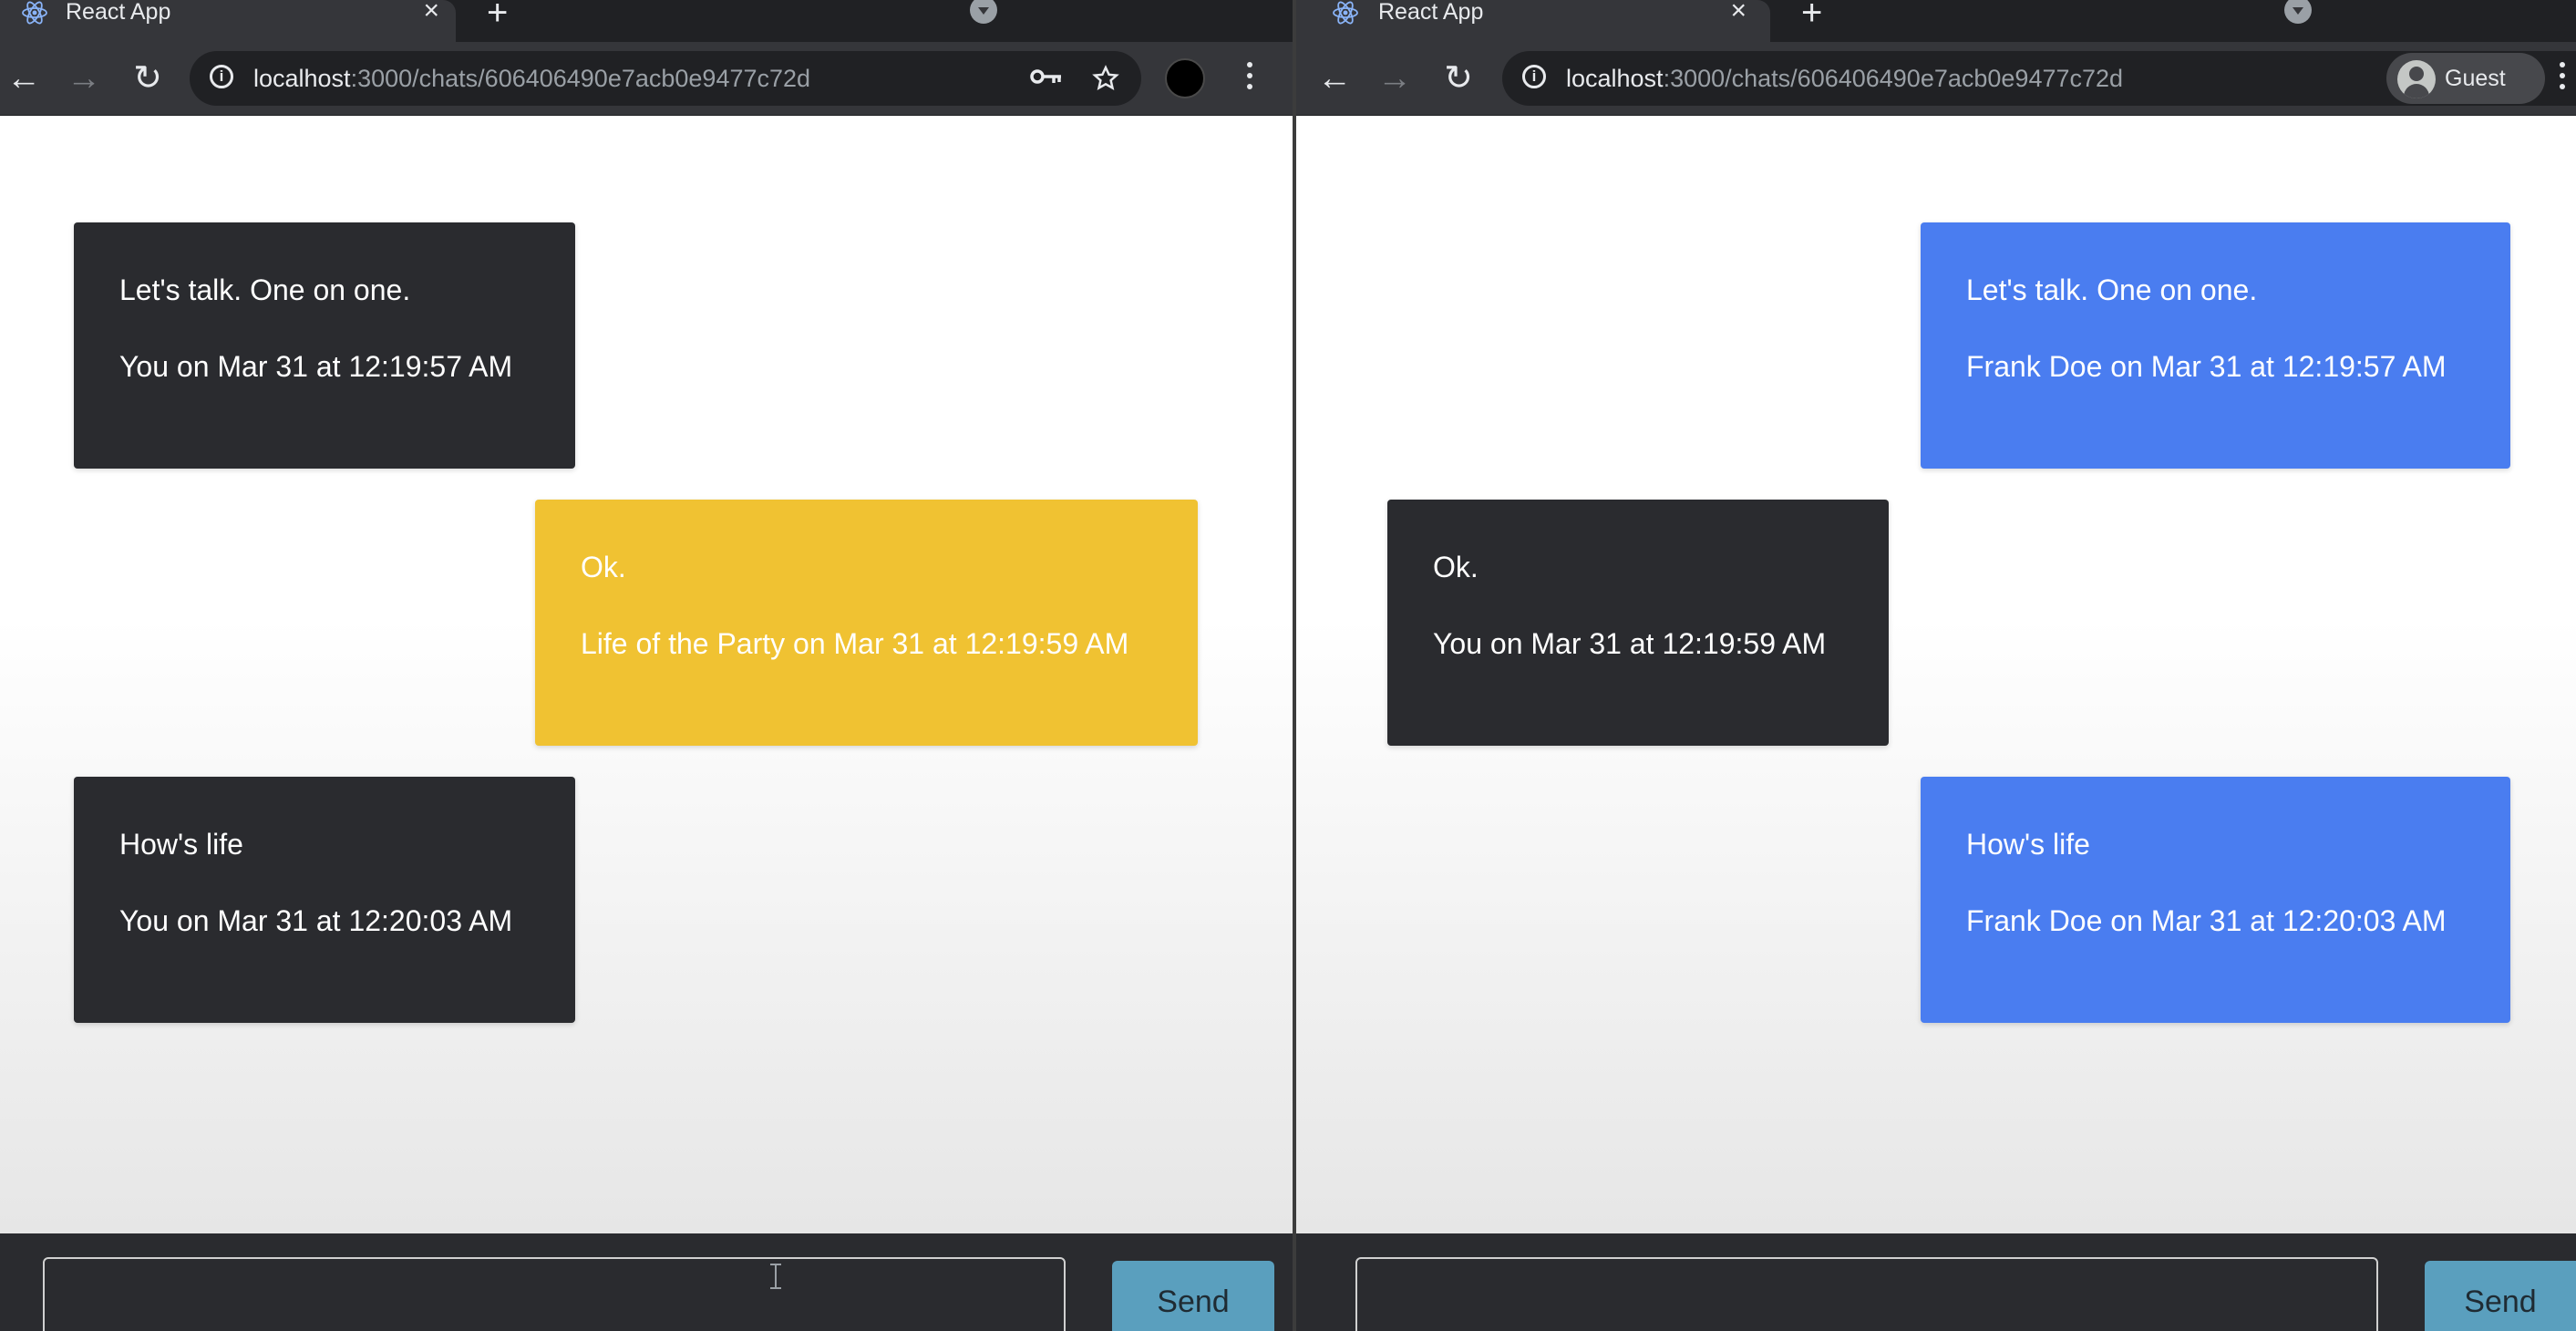 This screenshot has height=1331, width=2576. What do you see at coordinates (324, 900) in the screenshot?
I see `message-bubble: How's life You on Mar 31 at 12:20:03 AM` at bounding box center [324, 900].